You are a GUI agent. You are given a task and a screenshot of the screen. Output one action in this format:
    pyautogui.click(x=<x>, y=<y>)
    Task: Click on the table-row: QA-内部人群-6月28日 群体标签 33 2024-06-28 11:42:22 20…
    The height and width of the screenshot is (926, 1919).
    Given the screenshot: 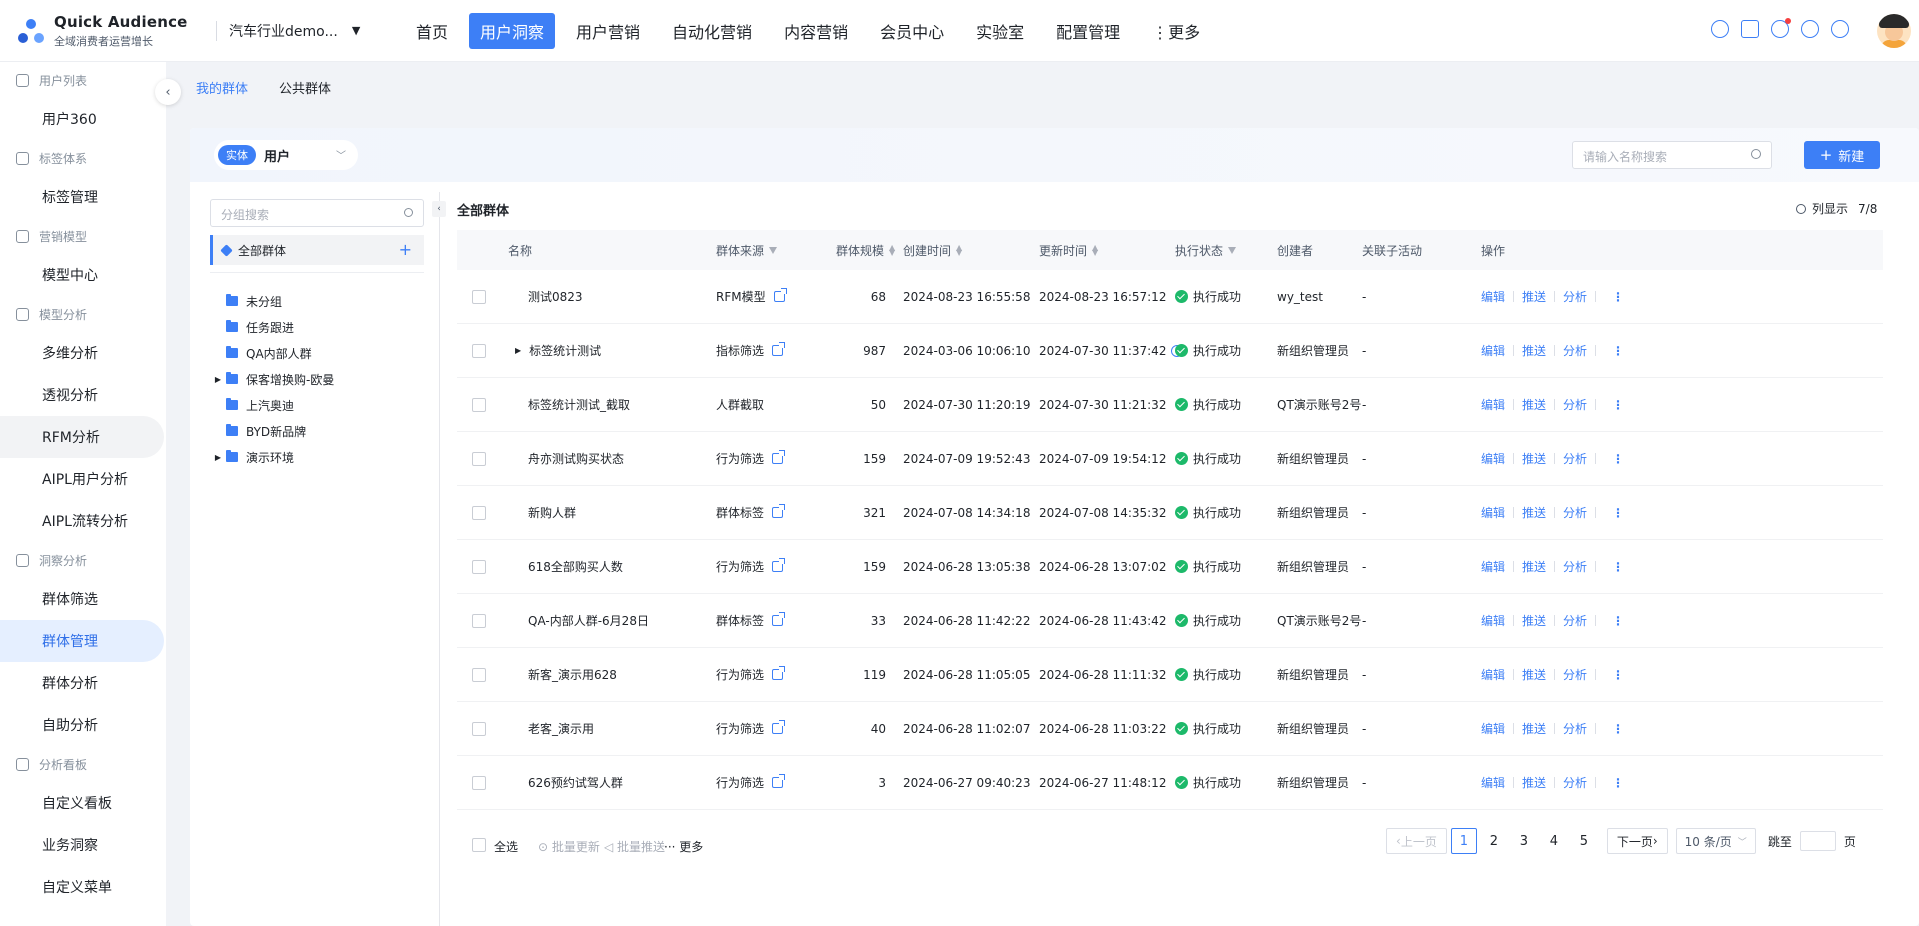 What is the action you would take?
    pyautogui.click(x=1170, y=621)
    